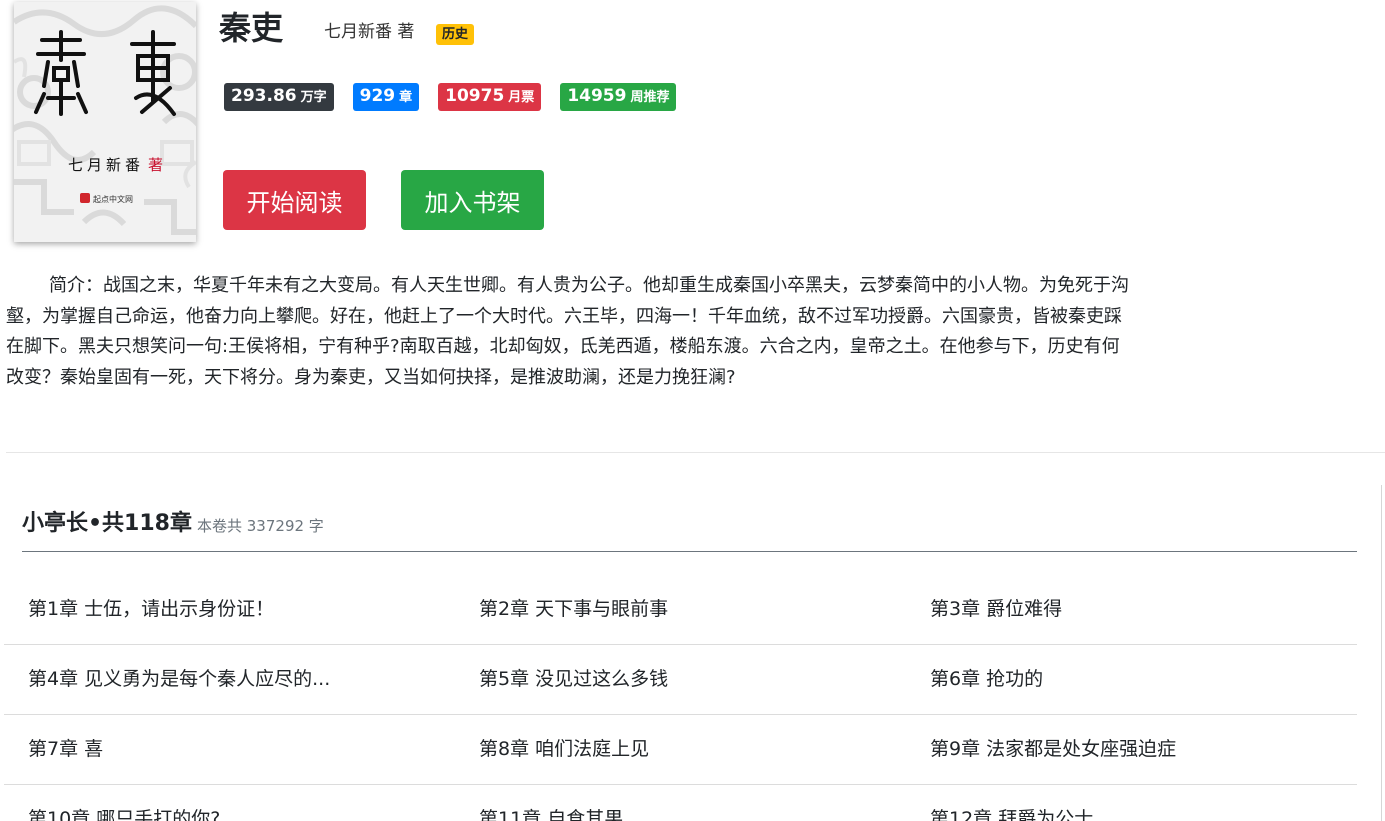 This screenshot has width=1385, height=821. Describe the element at coordinates (551, 813) in the screenshot. I see `chapter-link: 第11章 自食其果` at that location.